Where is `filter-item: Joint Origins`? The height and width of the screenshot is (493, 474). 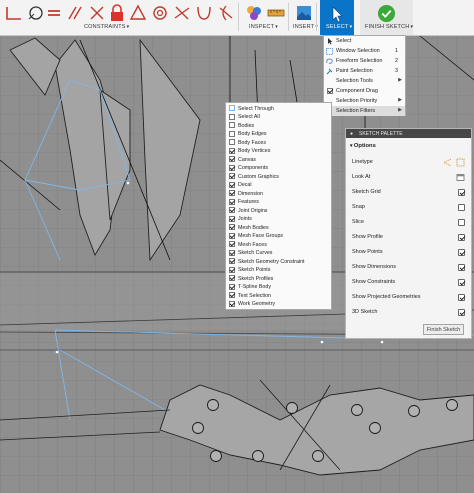 filter-item: Joint Origins is located at coordinates (278, 210).